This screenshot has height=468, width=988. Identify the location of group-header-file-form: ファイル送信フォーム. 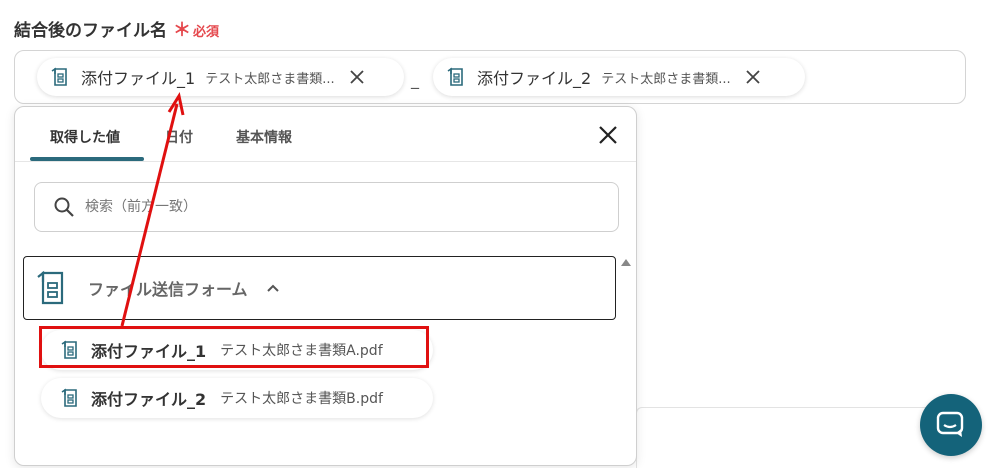
(319, 288).